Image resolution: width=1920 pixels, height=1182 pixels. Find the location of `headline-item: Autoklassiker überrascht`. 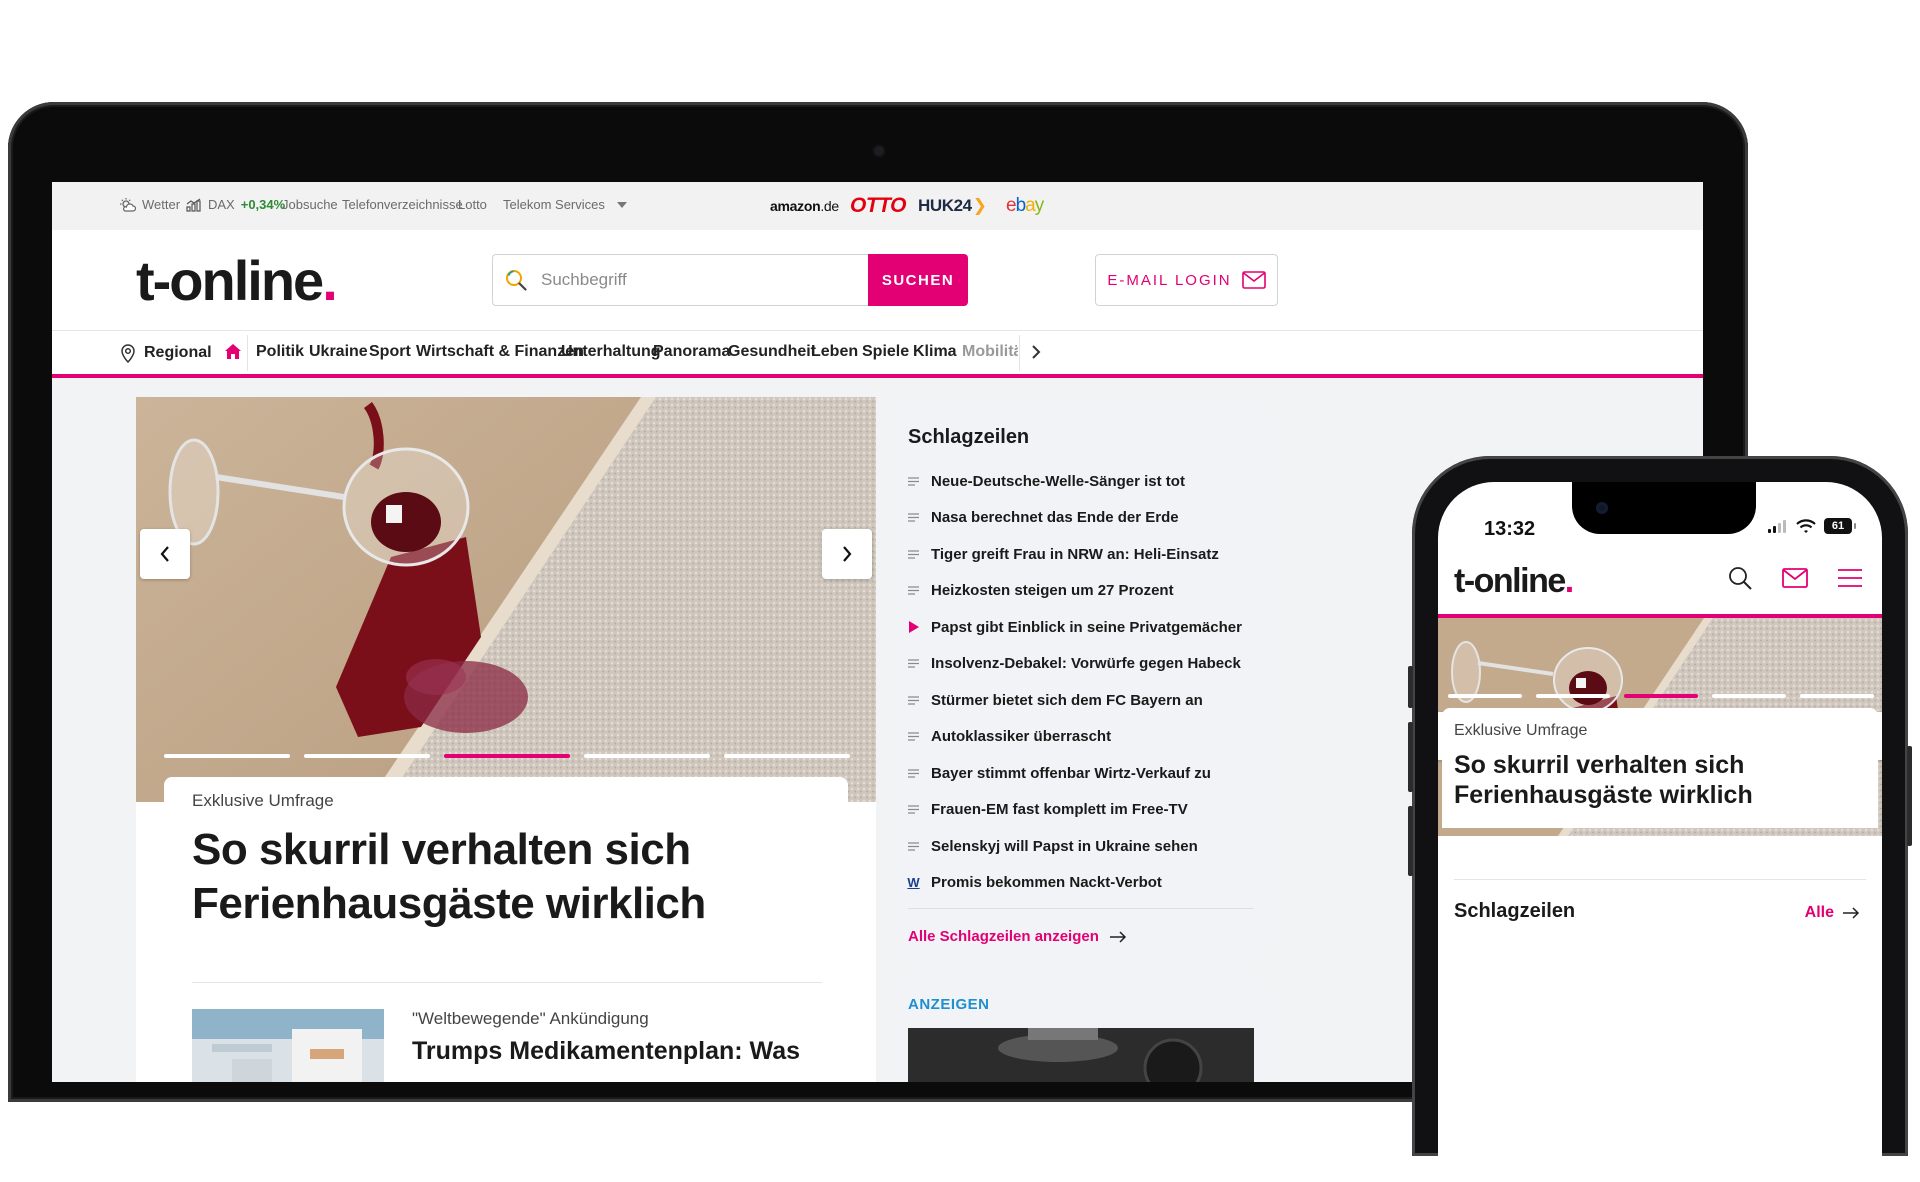

headline-item: Autoklassiker überrascht is located at coordinates (1083, 737).